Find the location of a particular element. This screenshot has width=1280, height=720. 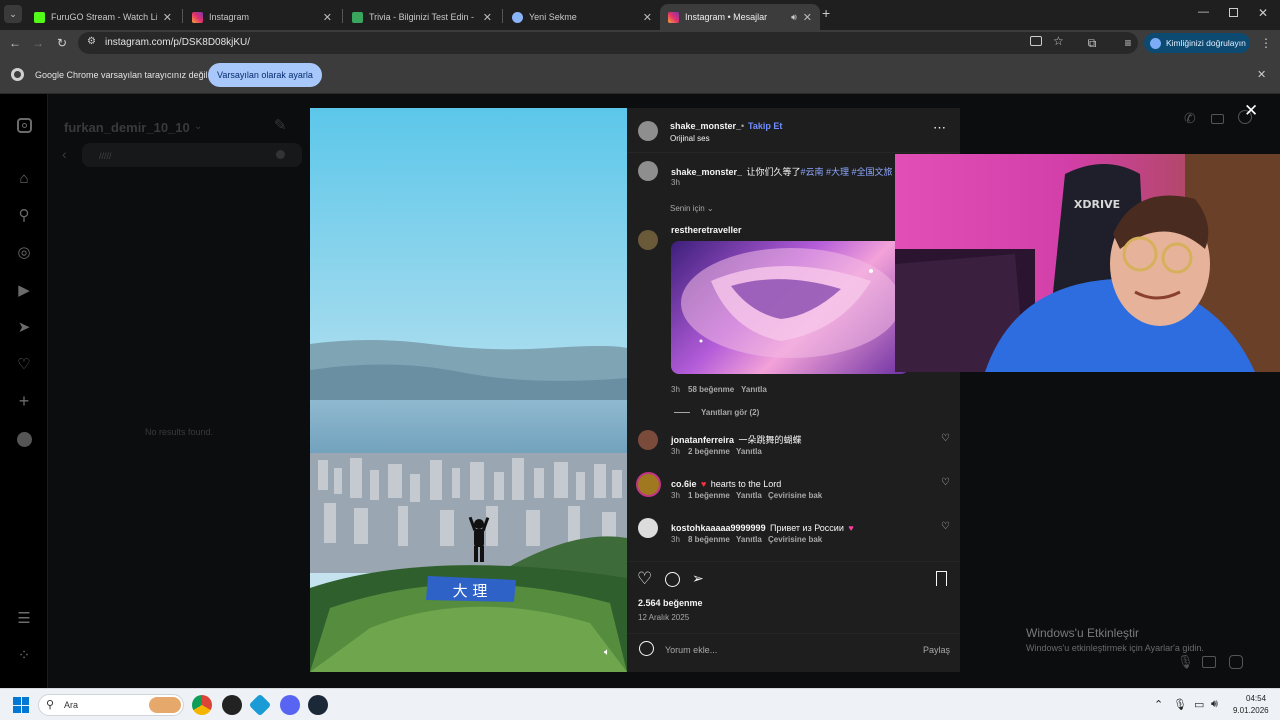

obs-app-icon is located at coordinates (232, 705).